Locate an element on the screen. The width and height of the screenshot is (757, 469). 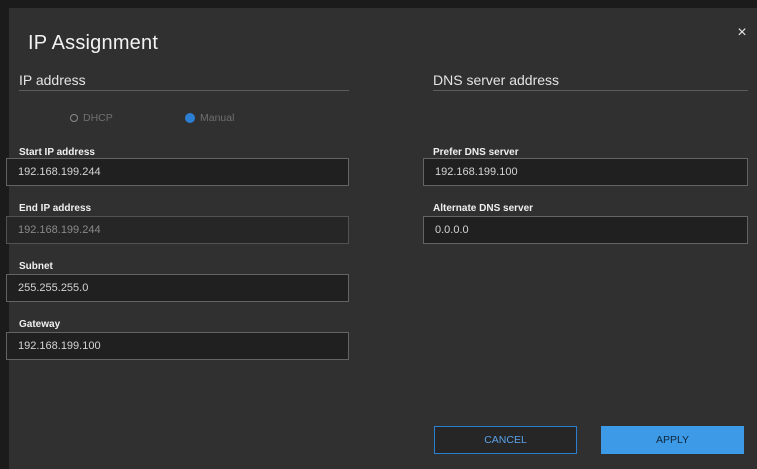
start-ip-input is located at coordinates (177, 172).